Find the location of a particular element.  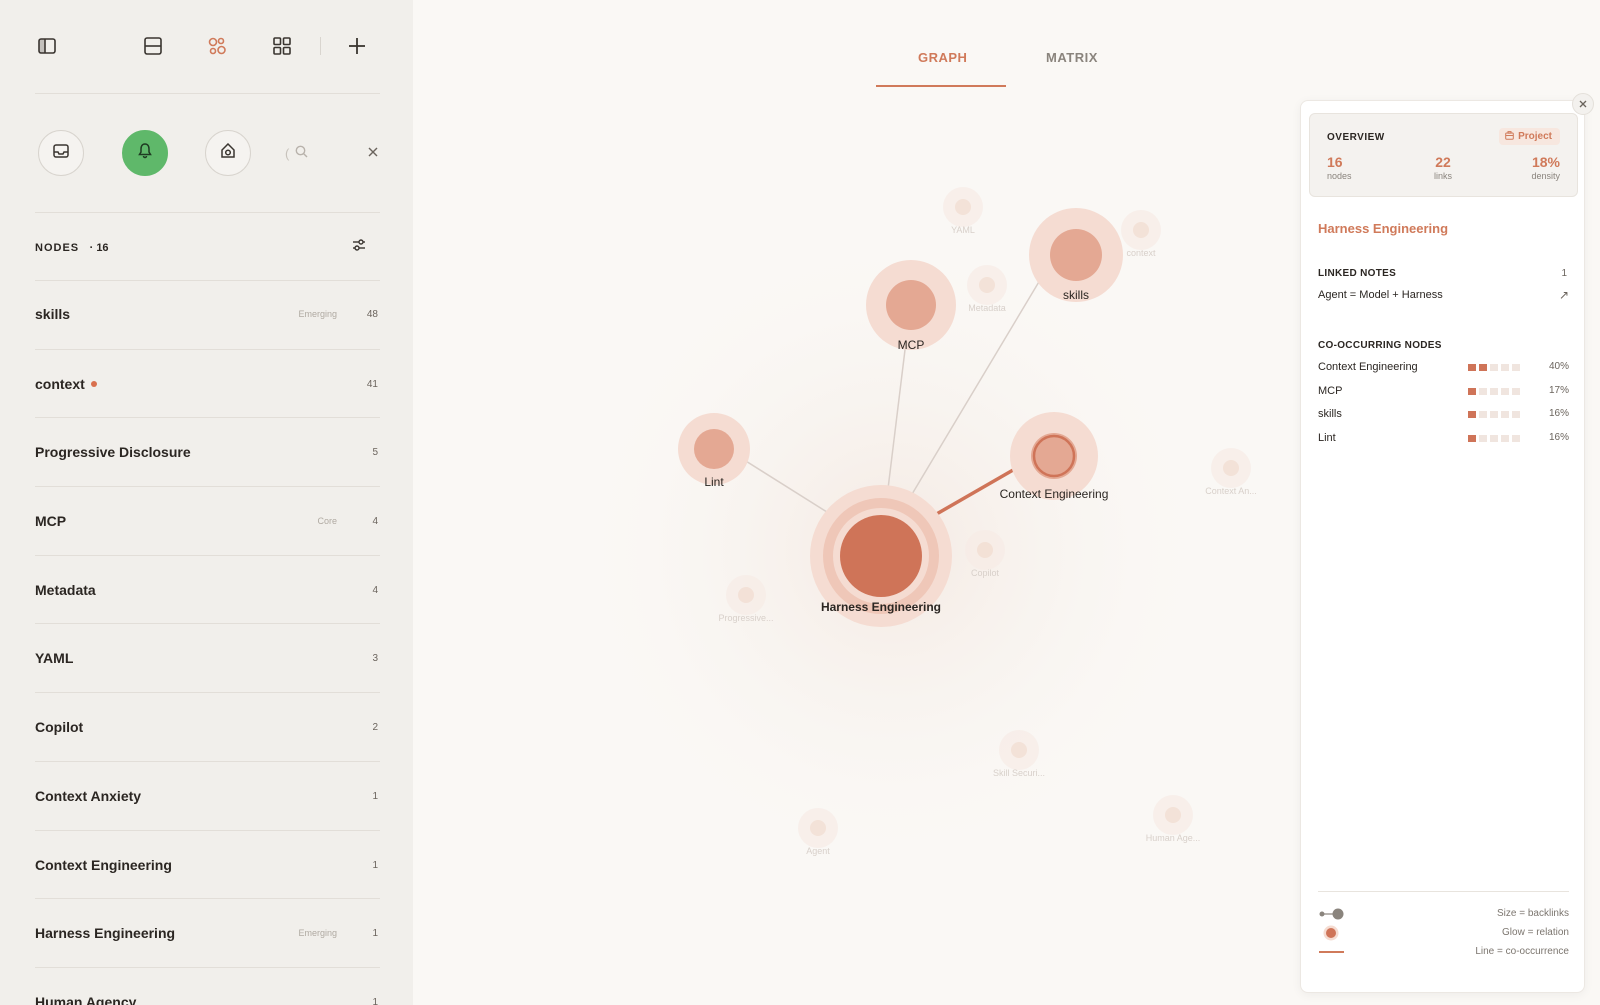

external-link-icon: ↗ is located at coordinates (1564, 295).